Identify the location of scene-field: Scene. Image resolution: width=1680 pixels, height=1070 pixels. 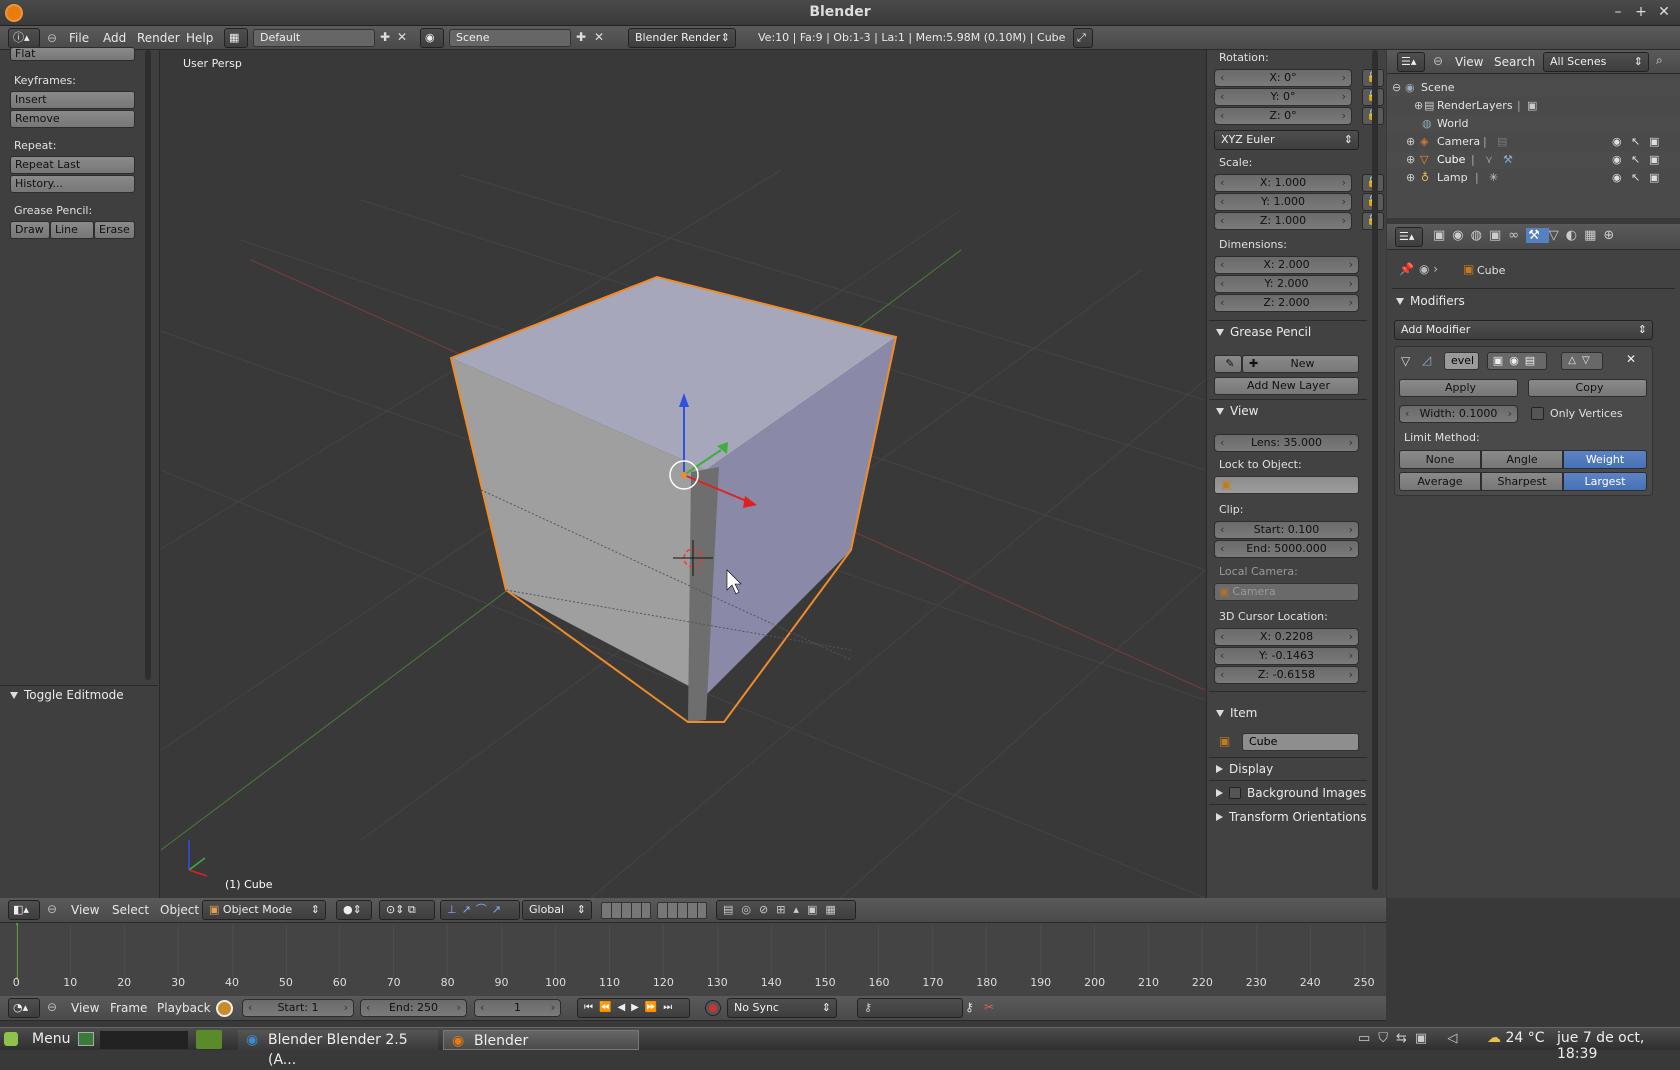
(510, 38).